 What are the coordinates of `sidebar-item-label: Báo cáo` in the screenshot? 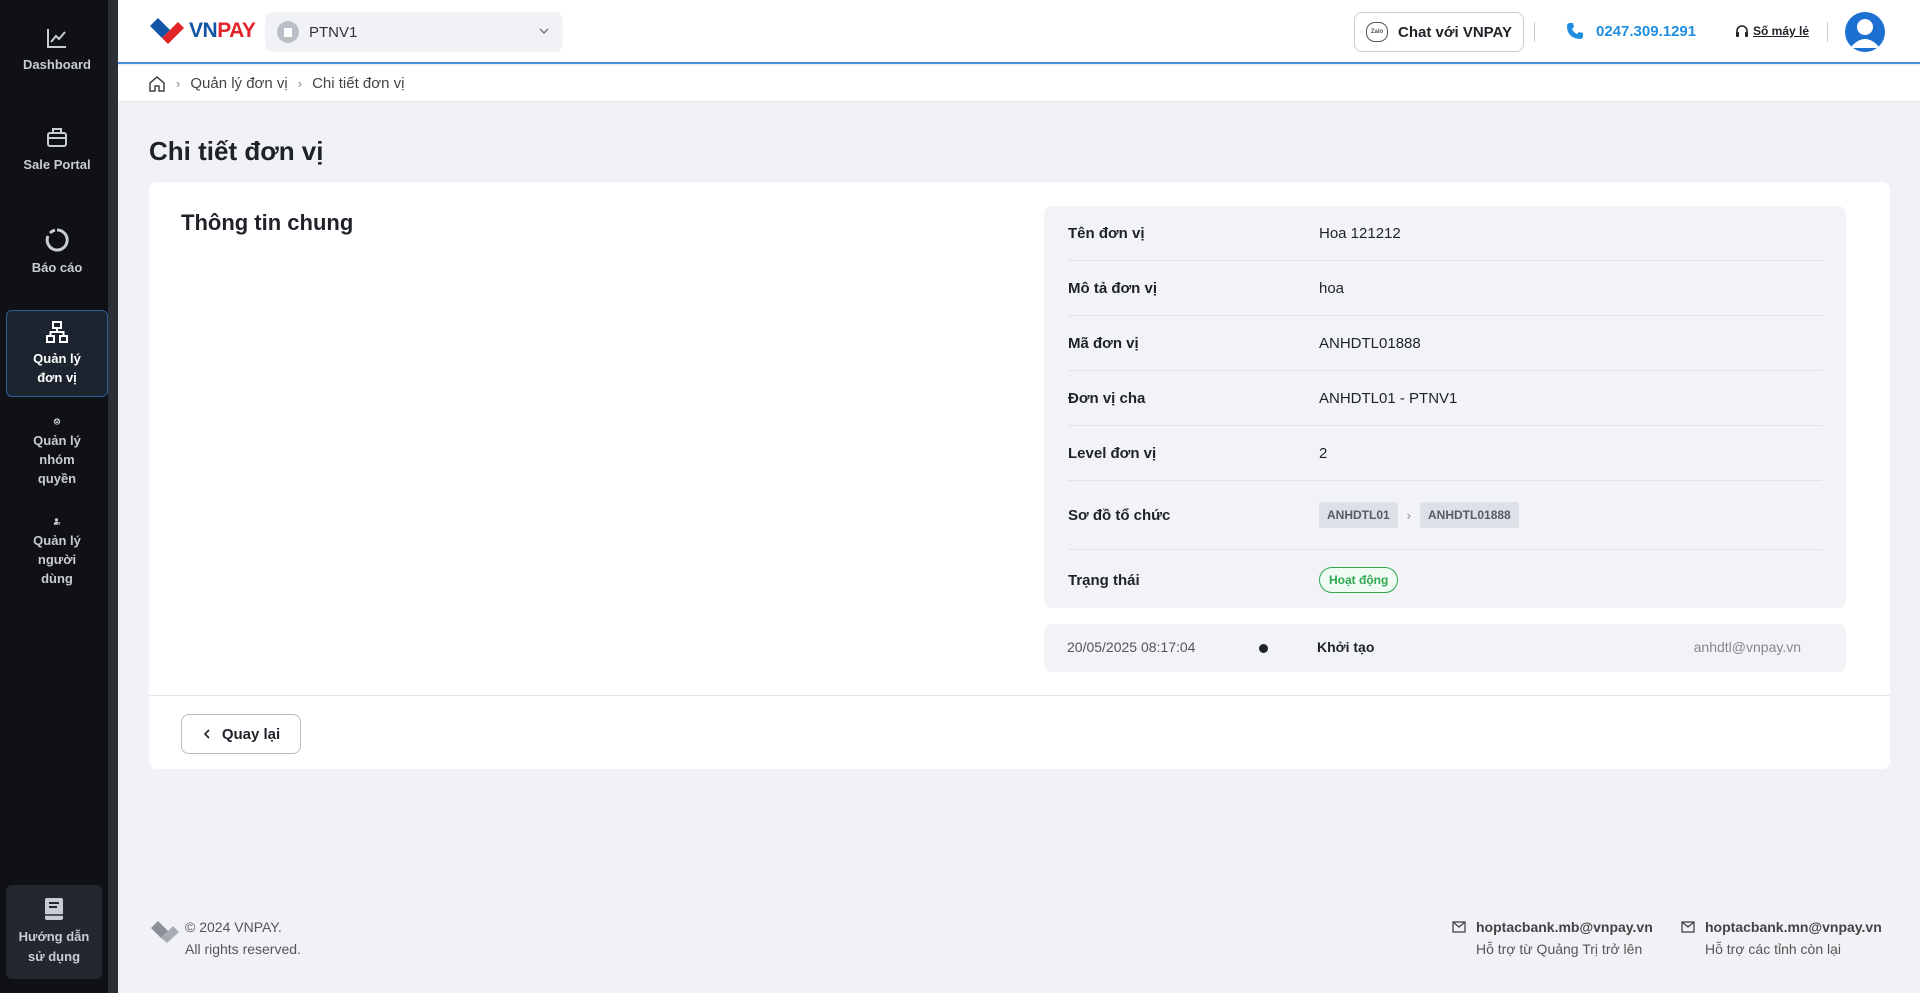 It's located at (57, 267).